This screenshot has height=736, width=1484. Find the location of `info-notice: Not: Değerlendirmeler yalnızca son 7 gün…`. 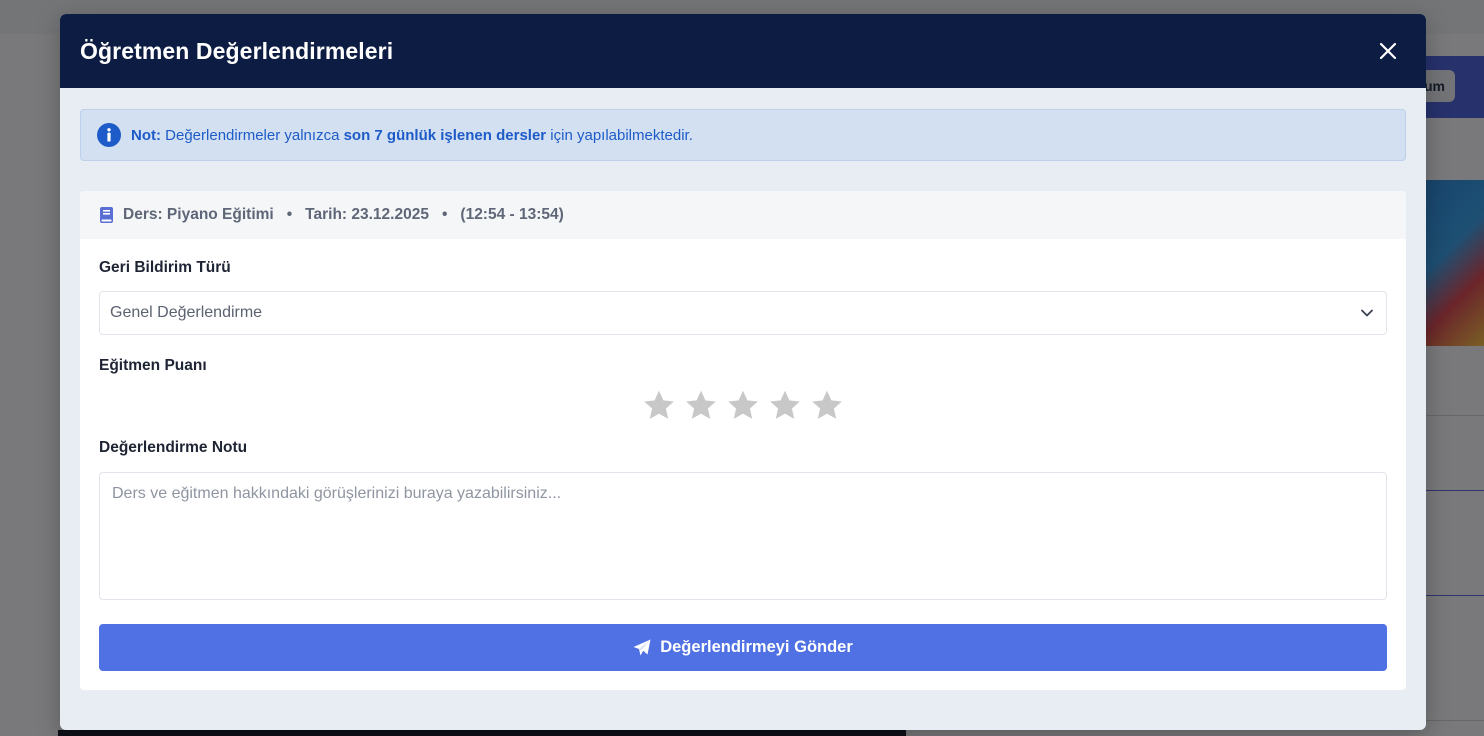

info-notice: Not: Değerlendirmeler yalnızca son 7 gün… is located at coordinates (743, 135).